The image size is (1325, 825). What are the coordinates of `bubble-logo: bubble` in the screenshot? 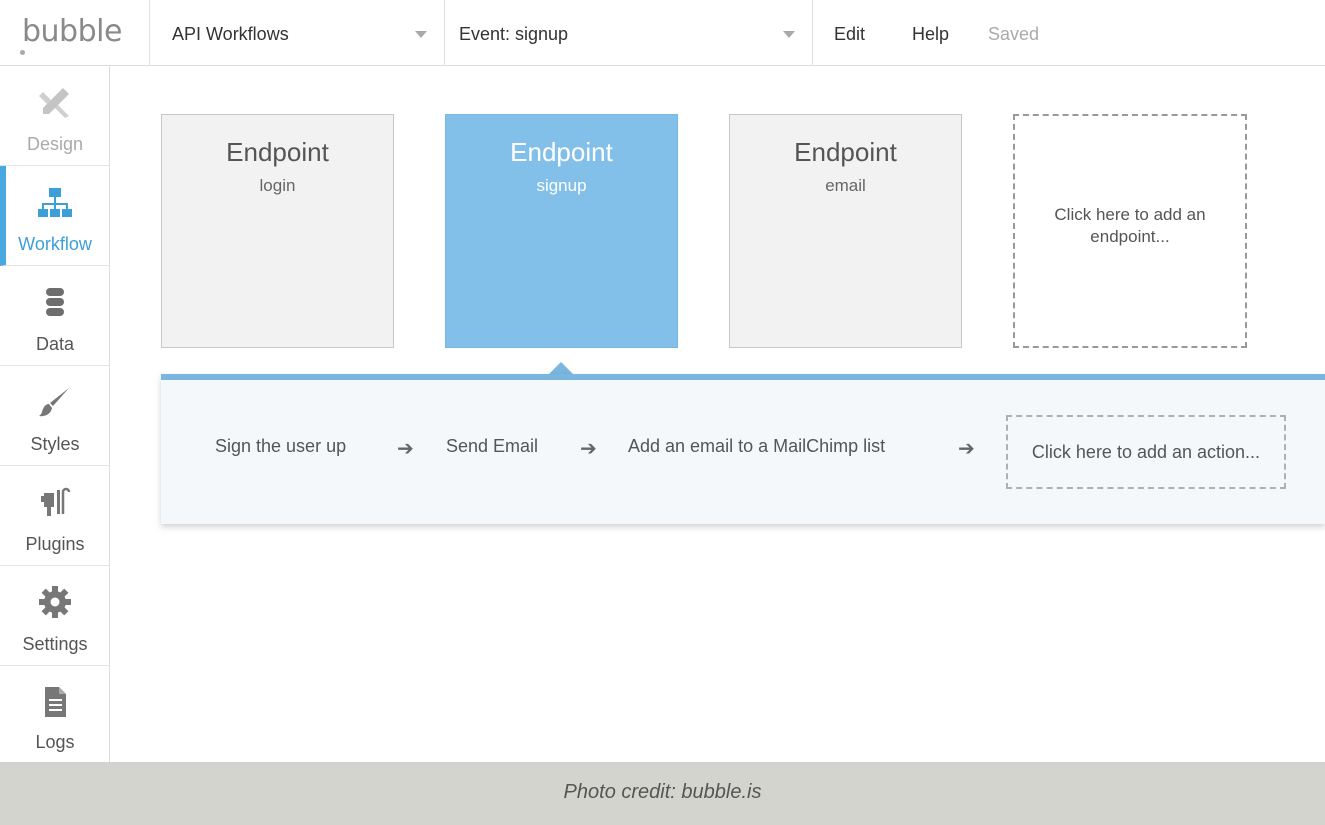 It's located at (75, 33).